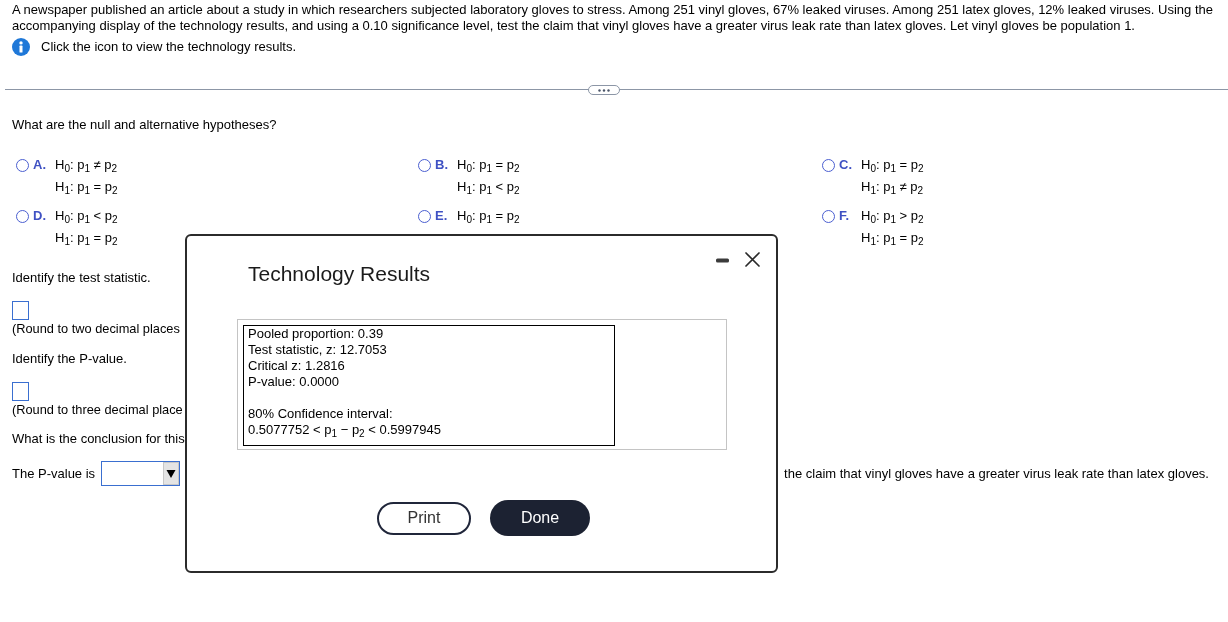 This screenshot has height=622, width=1228. I want to click on info-icon, so click(21, 47).